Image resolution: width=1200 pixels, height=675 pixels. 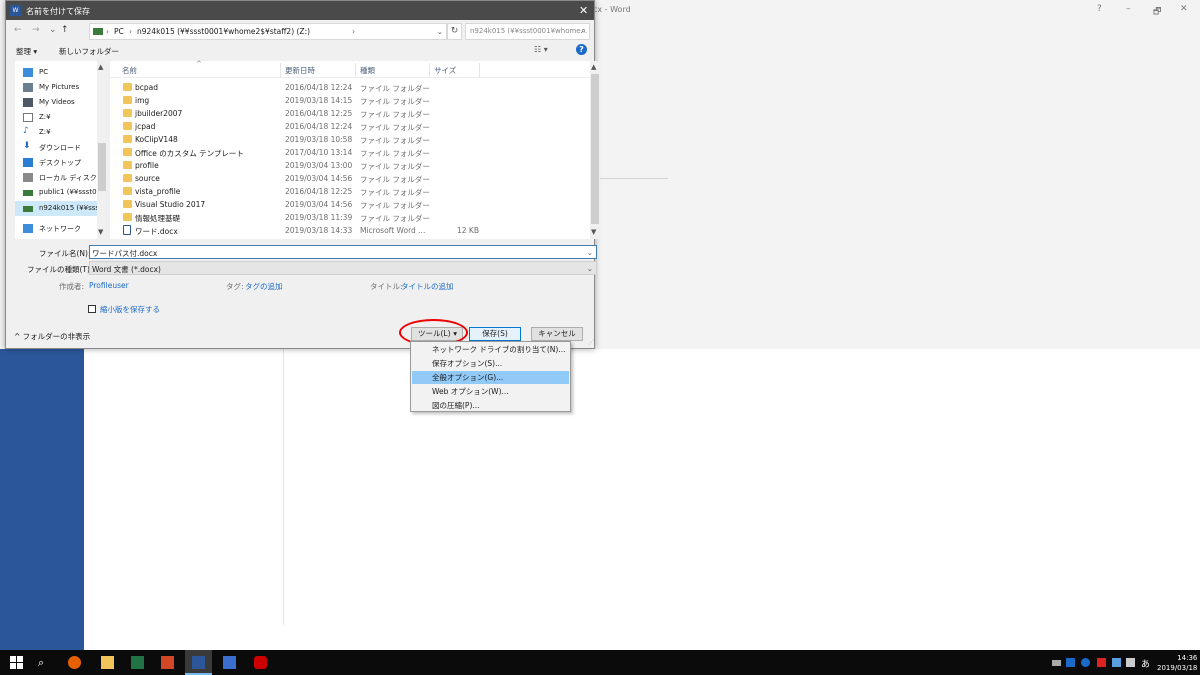 I want to click on word-close-button: ✕, so click(x=1184, y=9).